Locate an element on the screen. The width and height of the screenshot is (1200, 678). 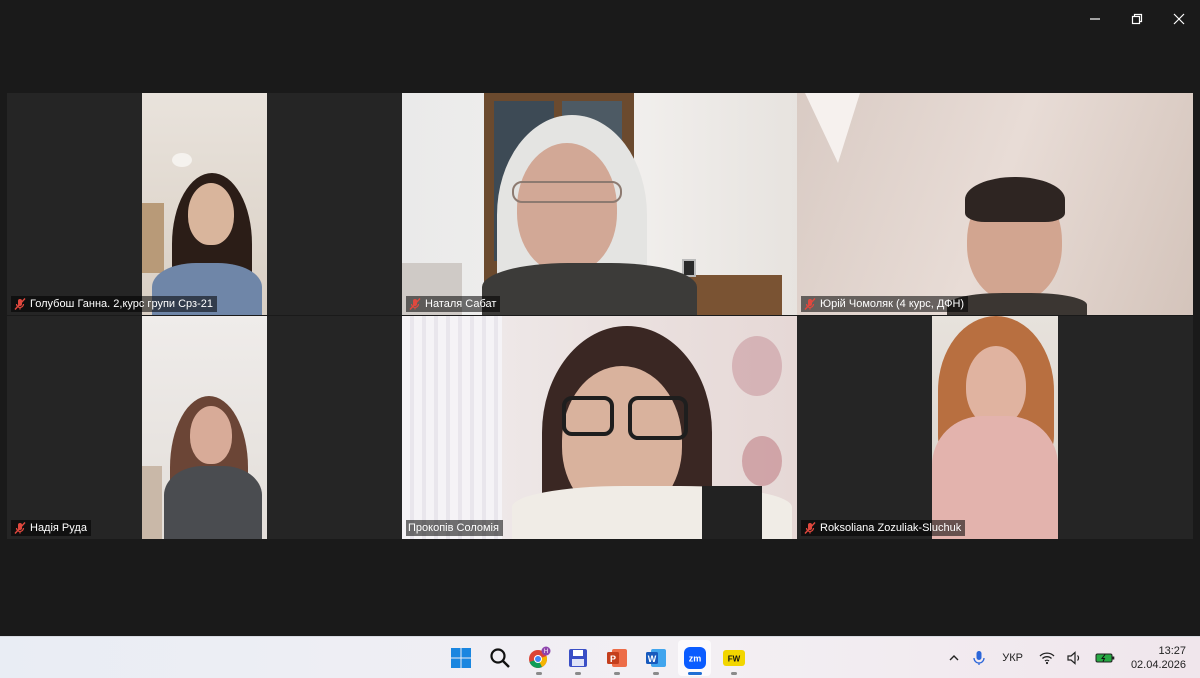
powerpoint-button: P is located at coordinates (616, 658).